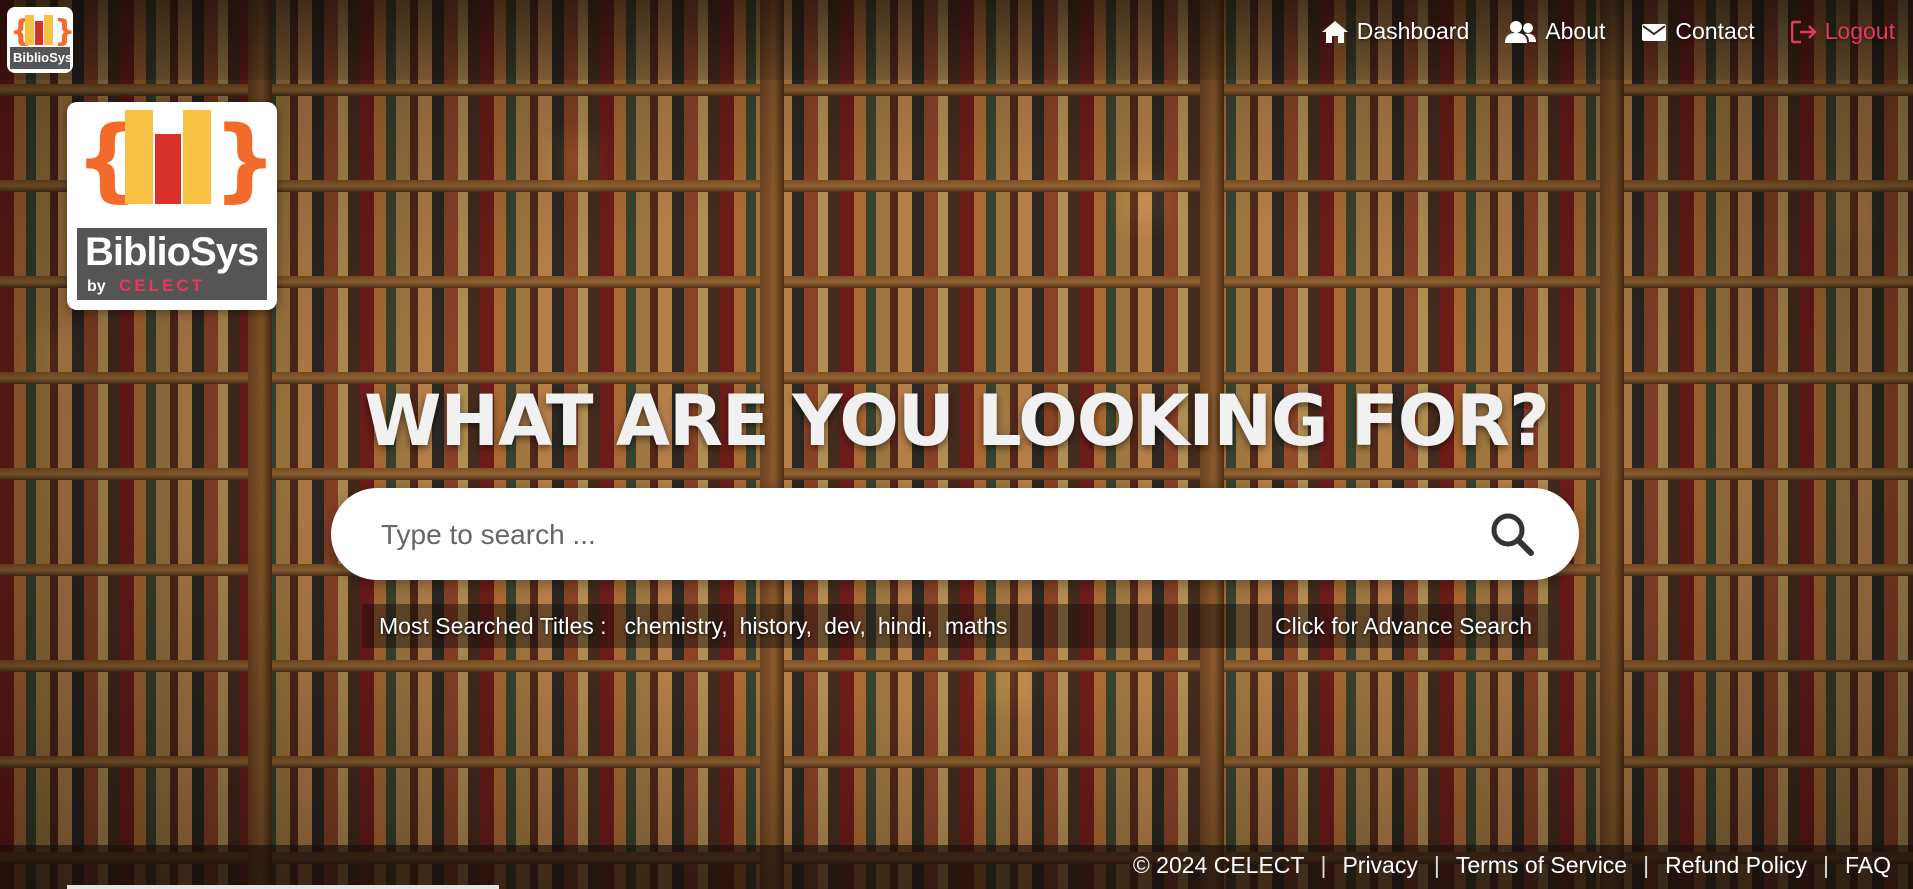  What do you see at coordinates (1654, 32) in the screenshot?
I see `envelope-icon` at bounding box center [1654, 32].